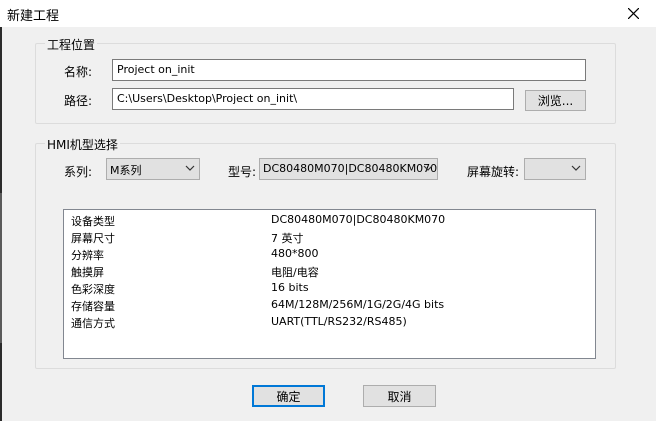  I want to click on close-button, so click(633, 13).